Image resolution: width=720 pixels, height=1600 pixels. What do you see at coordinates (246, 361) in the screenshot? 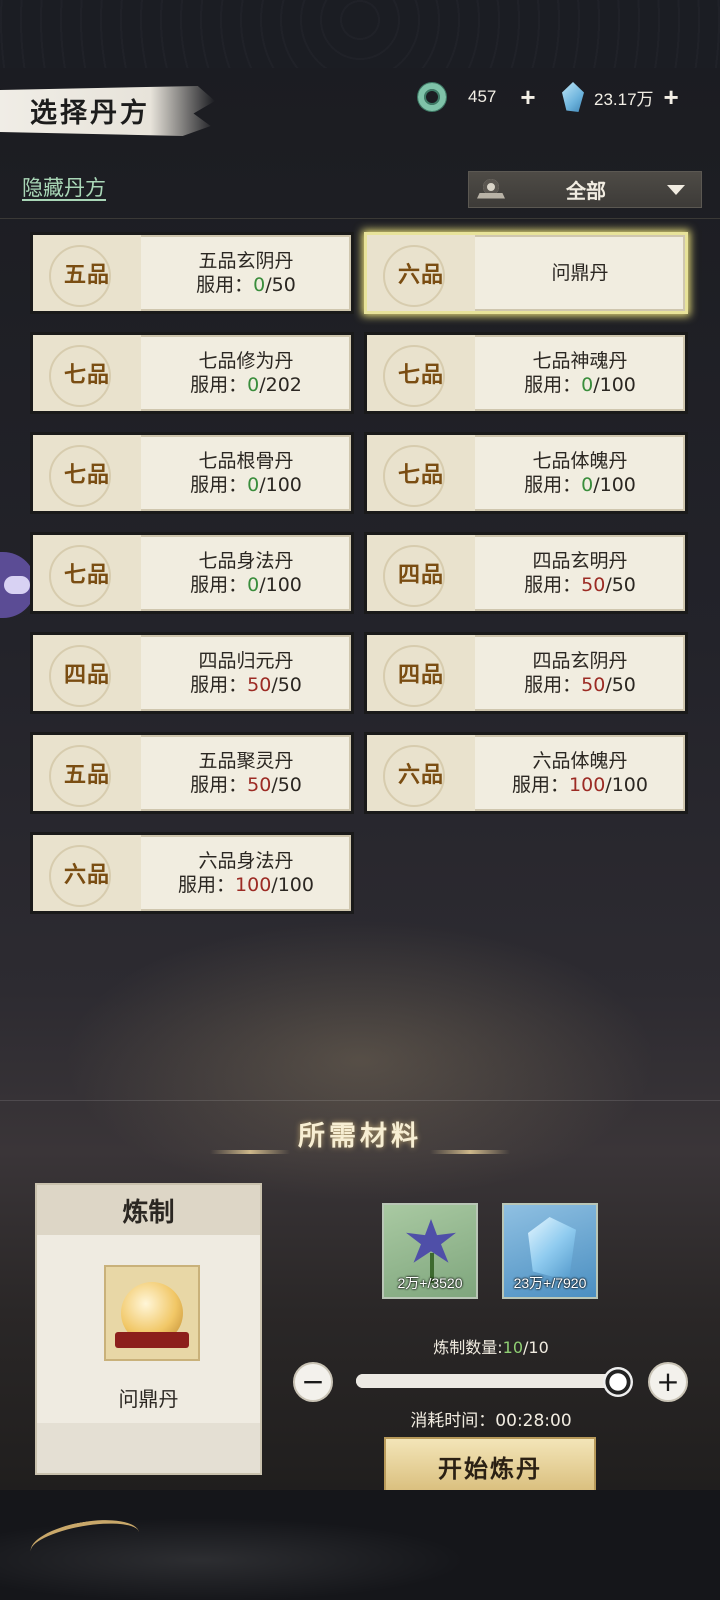
I see `recipe-name: 七品修为丹` at bounding box center [246, 361].